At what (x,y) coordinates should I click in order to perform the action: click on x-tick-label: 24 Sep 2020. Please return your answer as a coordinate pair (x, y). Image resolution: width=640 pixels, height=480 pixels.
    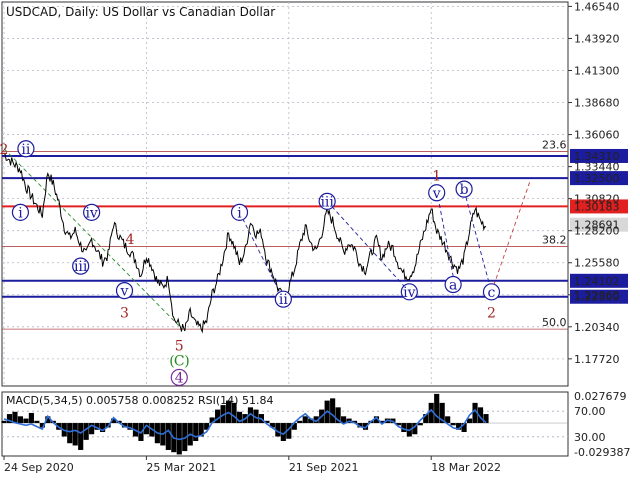
    Looking at the image, I should click on (39, 467).